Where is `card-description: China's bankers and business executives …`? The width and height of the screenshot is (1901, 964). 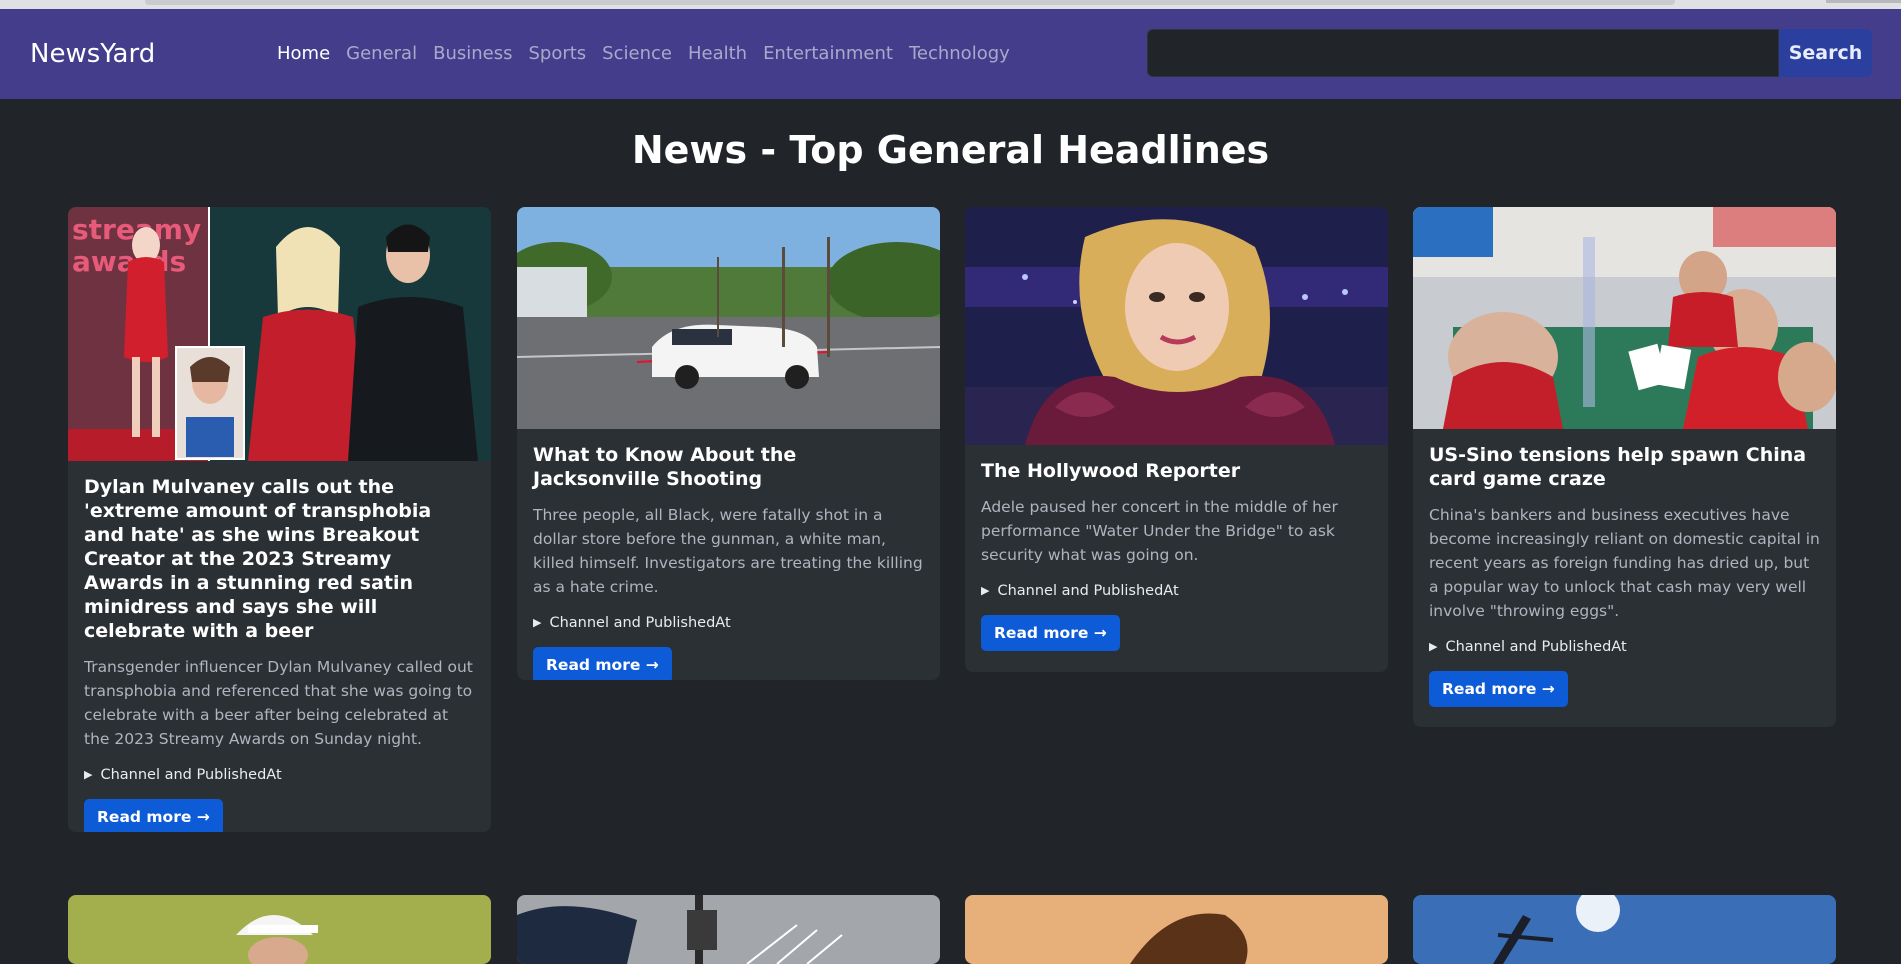
card-description: China's bankers and business executives … is located at coordinates (1624, 563).